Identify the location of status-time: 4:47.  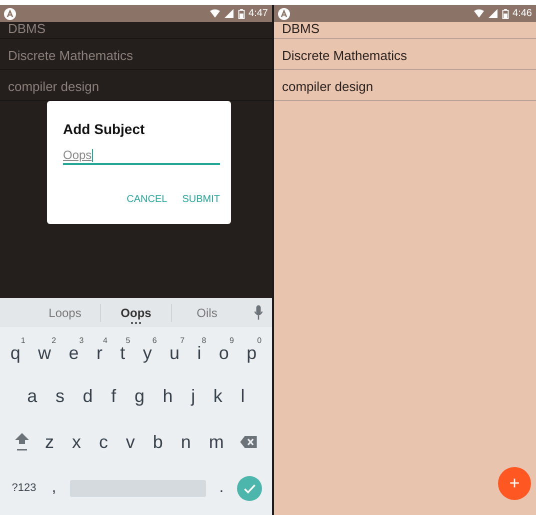
(258, 13).